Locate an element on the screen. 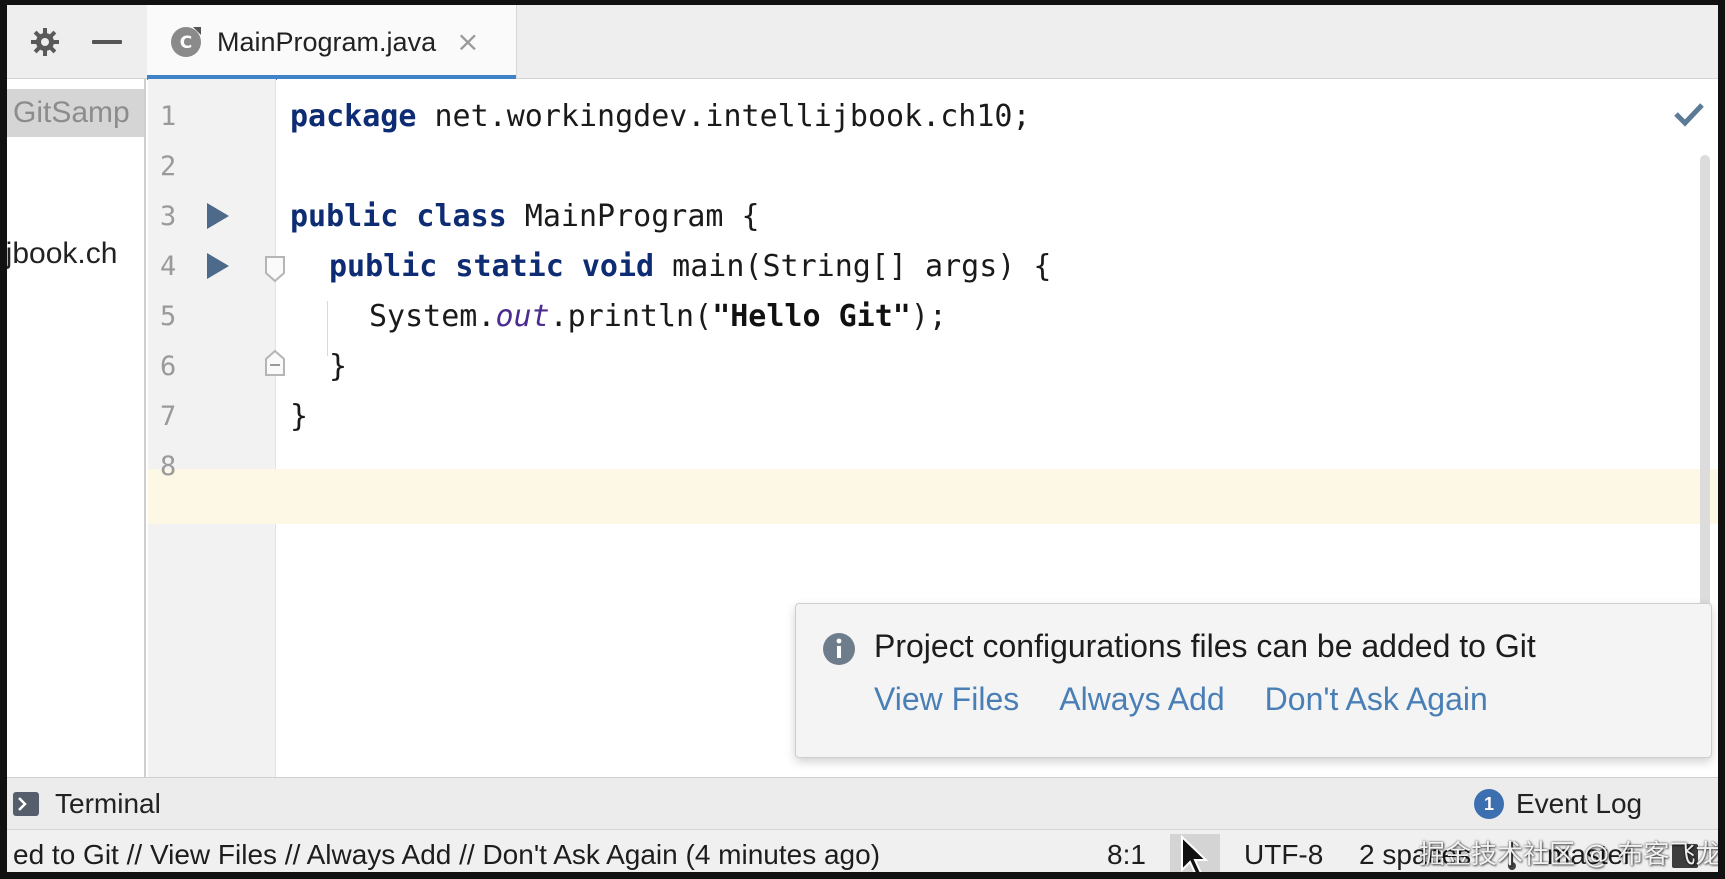  editor-tab-bar: C MainProgram.java × is located at coordinates (862, 42).